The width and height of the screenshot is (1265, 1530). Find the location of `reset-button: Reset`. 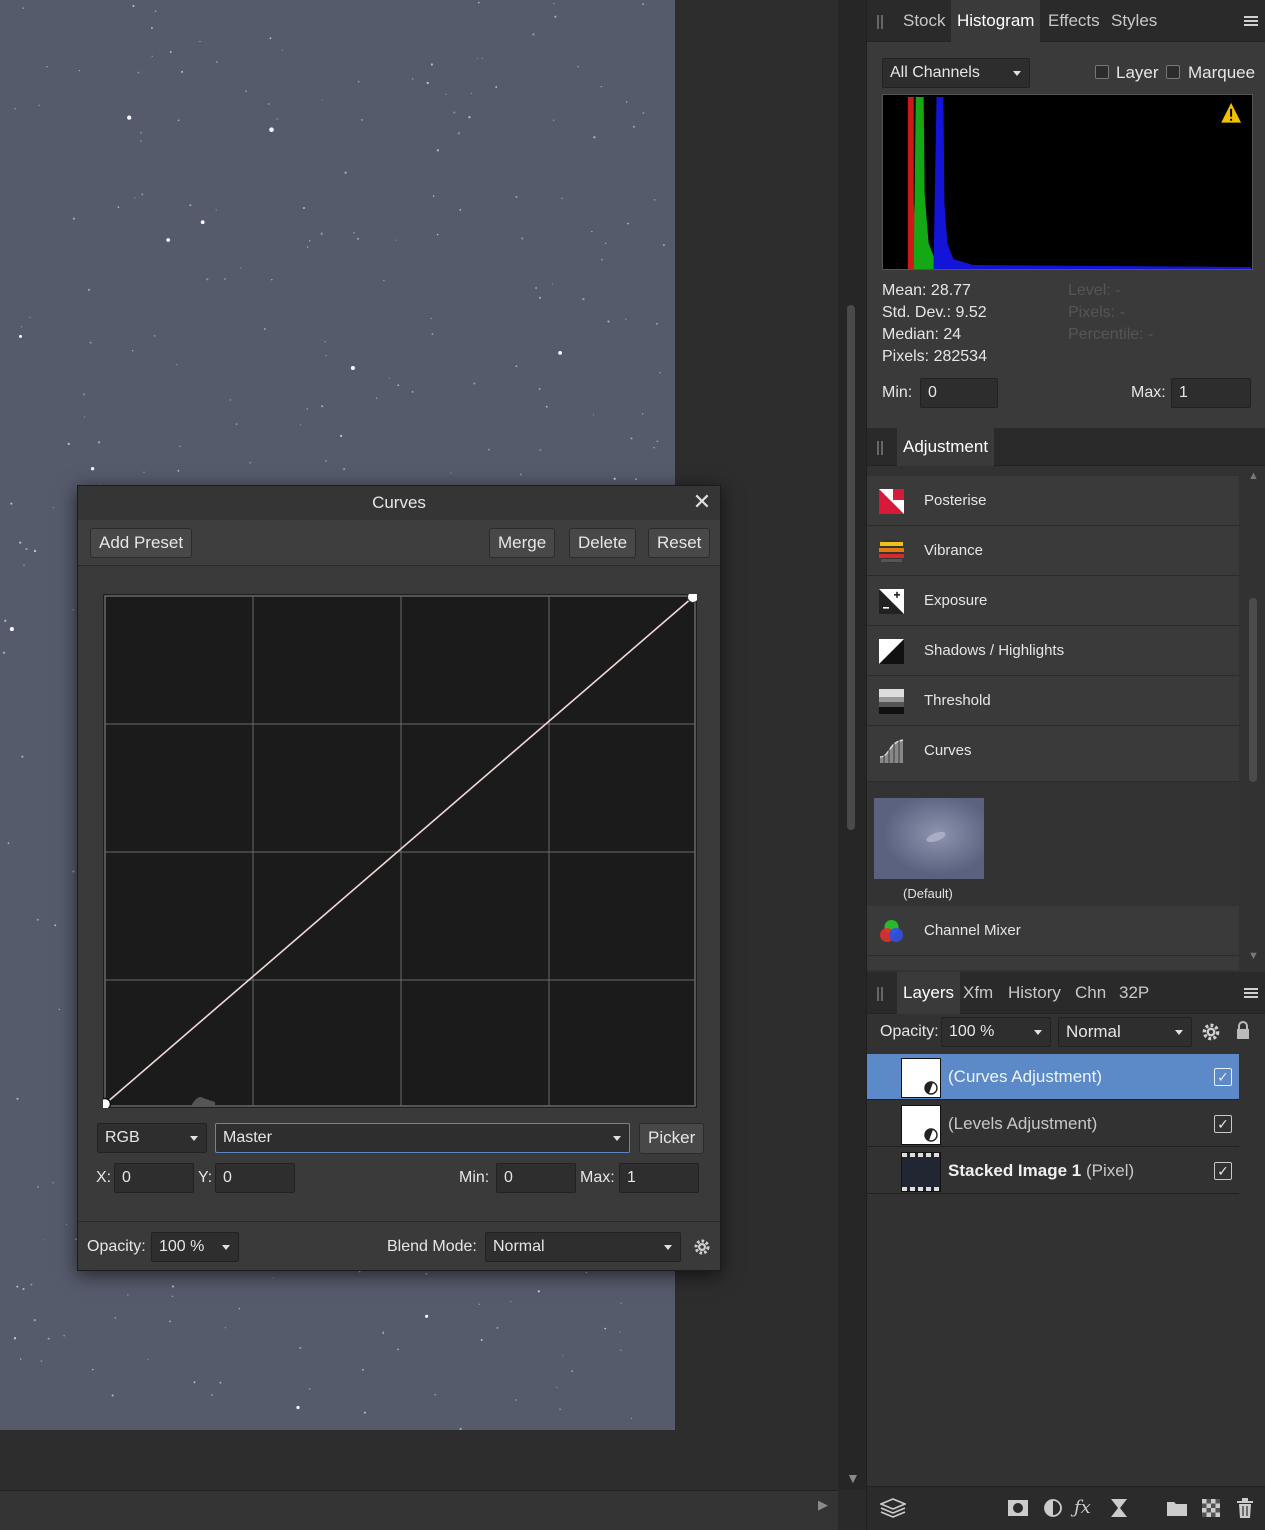

reset-button: Reset is located at coordinates (679, 543).